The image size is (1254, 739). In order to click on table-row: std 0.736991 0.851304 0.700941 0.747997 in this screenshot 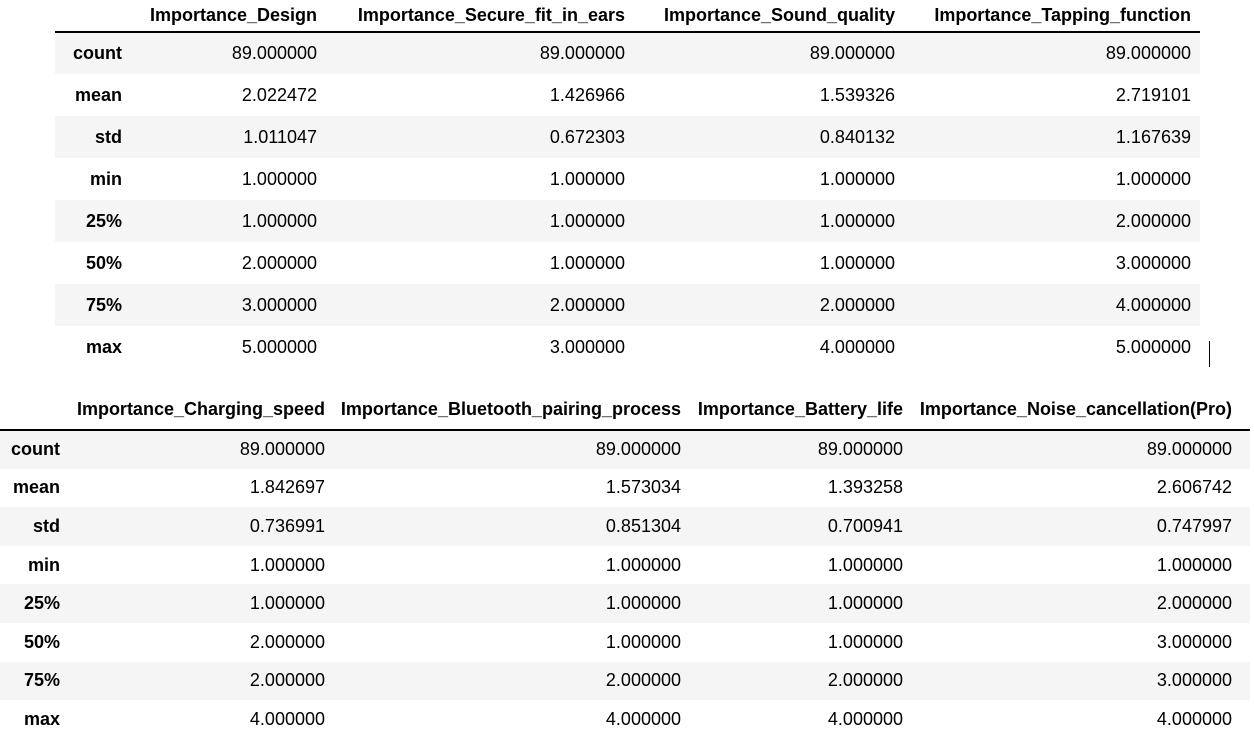, I will do `click(625, 526)`.